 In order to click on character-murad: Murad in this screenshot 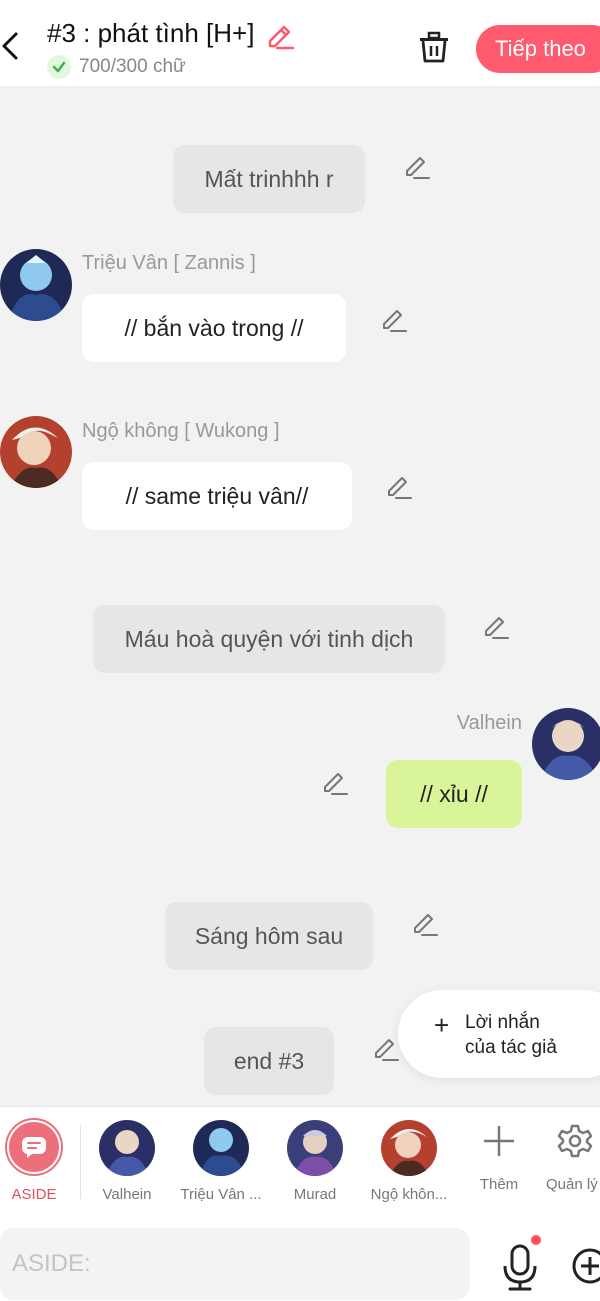, I will do `click(315, 1162)`.